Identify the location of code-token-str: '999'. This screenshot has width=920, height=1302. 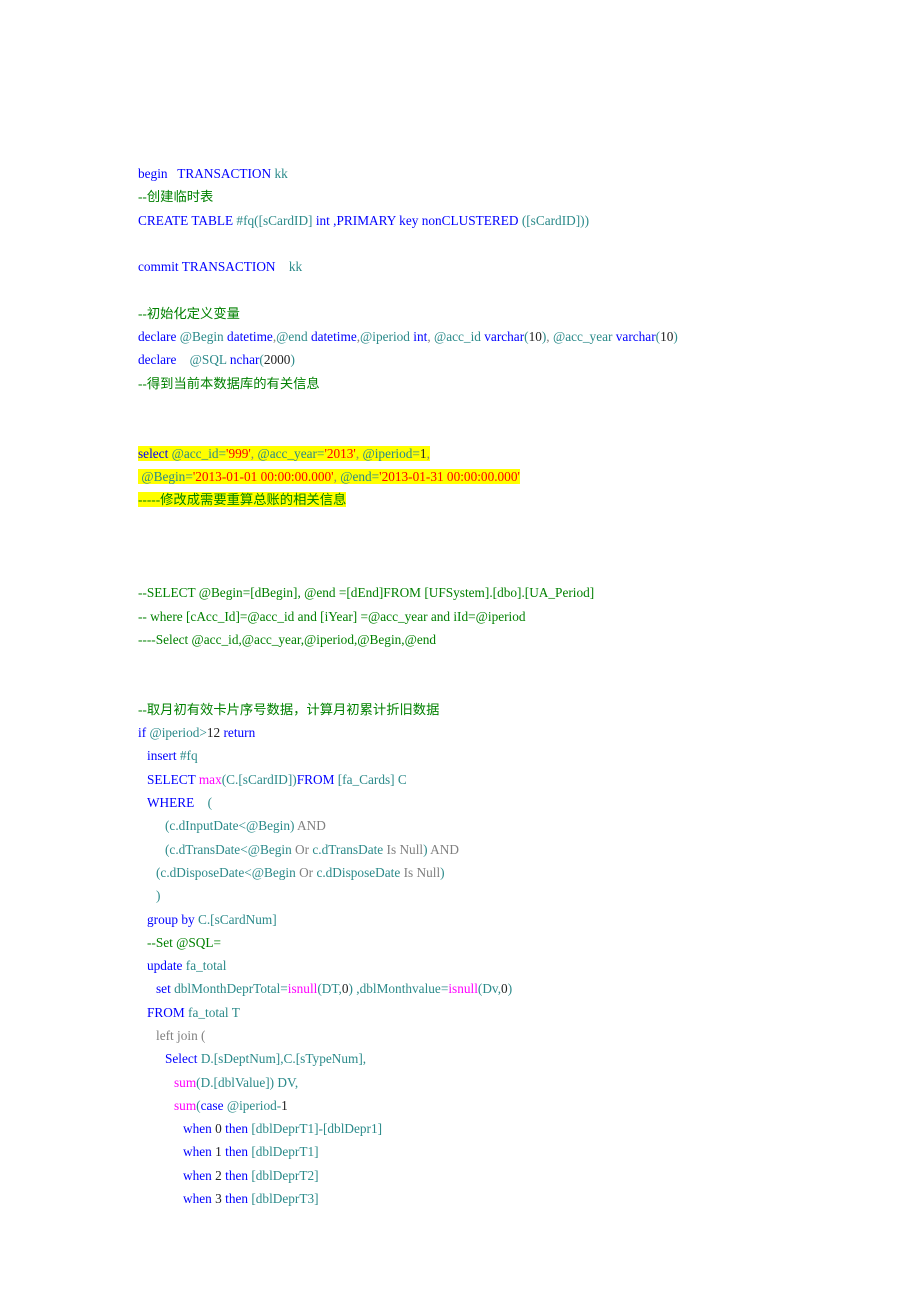
(238, 453).